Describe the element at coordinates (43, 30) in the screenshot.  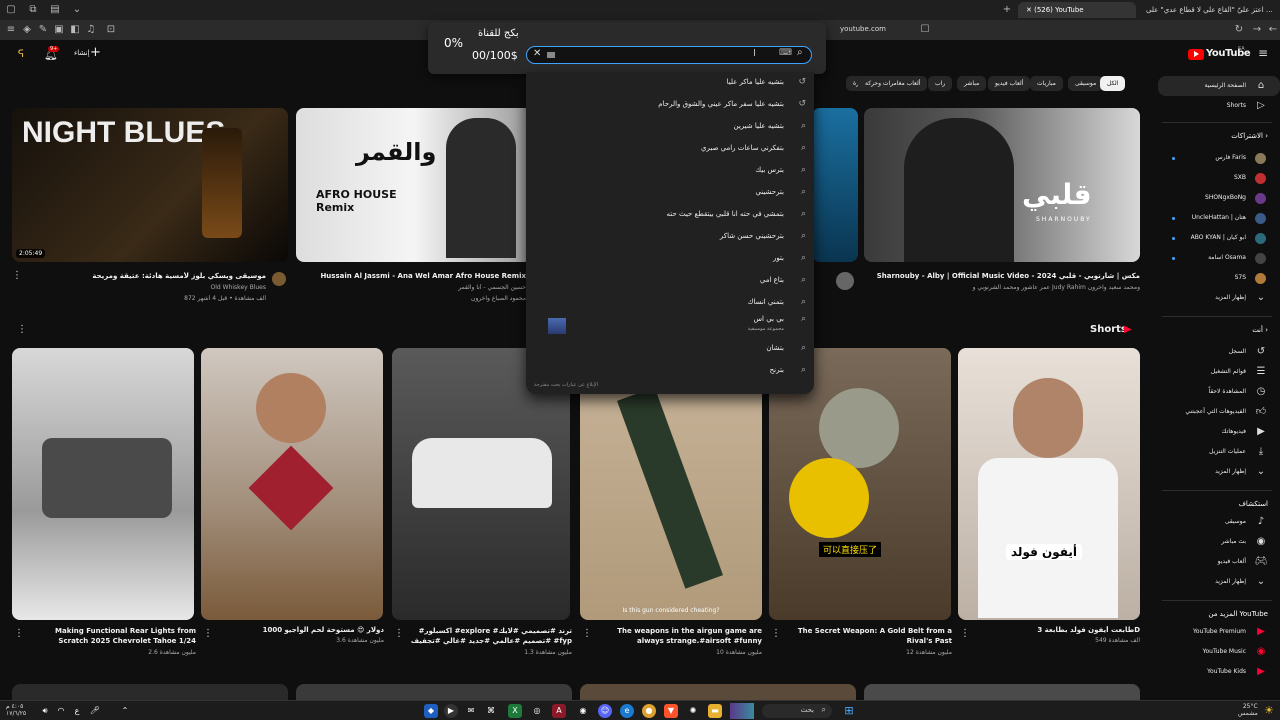
I see `extensions-icon: ✎` at that location.